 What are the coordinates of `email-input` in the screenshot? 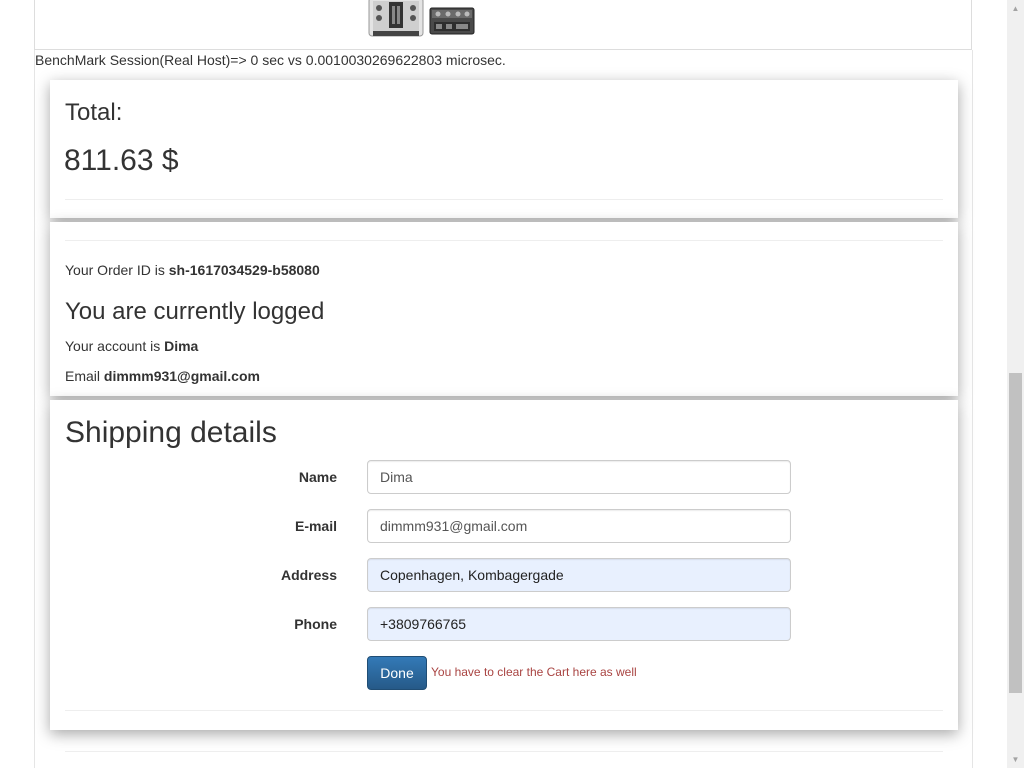 It's located at (579, 526).